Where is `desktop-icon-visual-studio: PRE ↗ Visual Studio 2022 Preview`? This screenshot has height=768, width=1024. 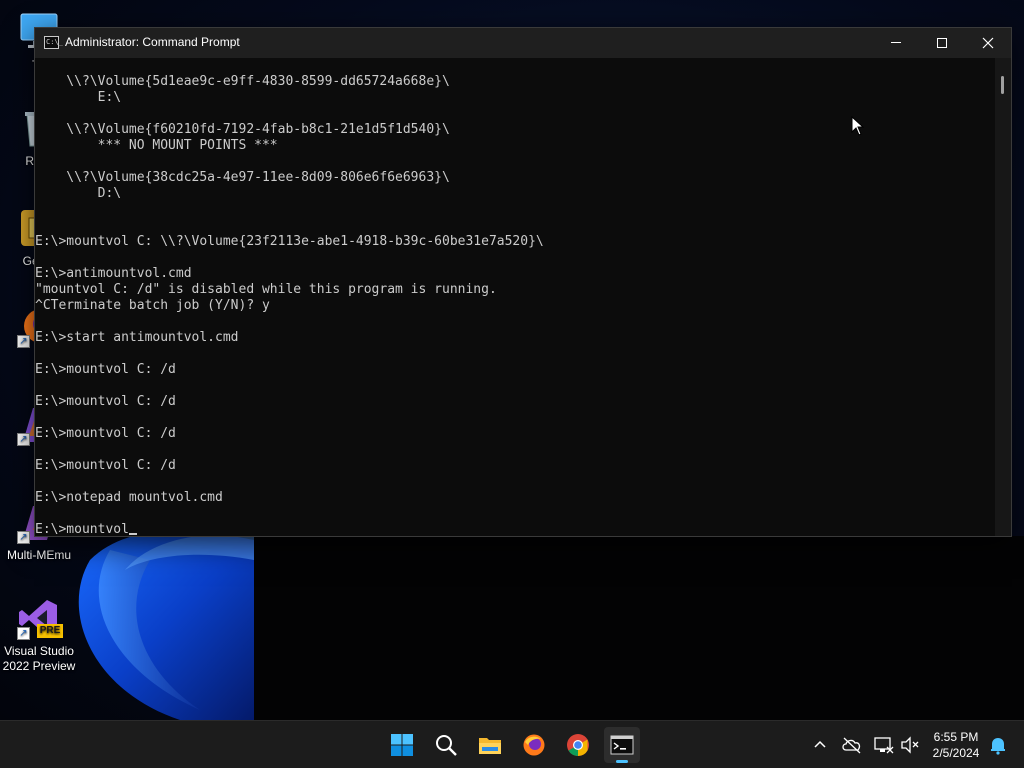 desktop-icon-visual-studio: PRE ↗ Visual Studio 2022 Preview is located at coordinates (39, 635).